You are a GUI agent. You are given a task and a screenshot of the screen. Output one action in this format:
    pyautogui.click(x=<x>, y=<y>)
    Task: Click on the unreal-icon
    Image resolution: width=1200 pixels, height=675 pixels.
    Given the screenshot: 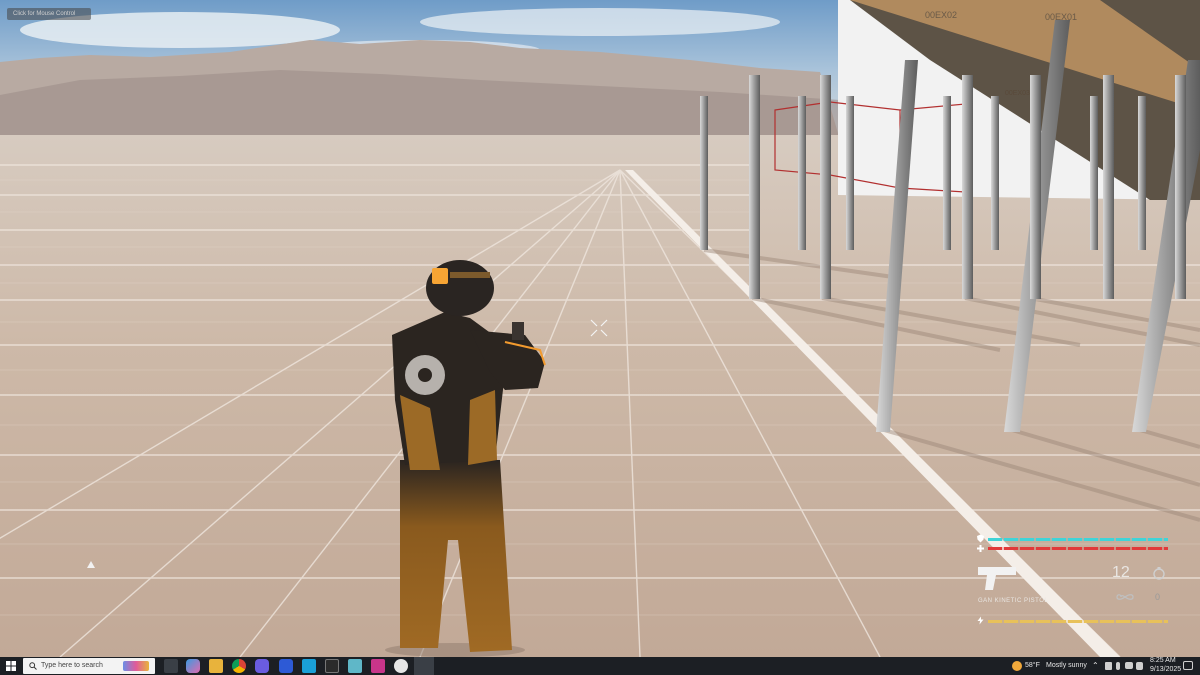 What is the action you would take?
    pyautogui.click(x=286, y=666)
    